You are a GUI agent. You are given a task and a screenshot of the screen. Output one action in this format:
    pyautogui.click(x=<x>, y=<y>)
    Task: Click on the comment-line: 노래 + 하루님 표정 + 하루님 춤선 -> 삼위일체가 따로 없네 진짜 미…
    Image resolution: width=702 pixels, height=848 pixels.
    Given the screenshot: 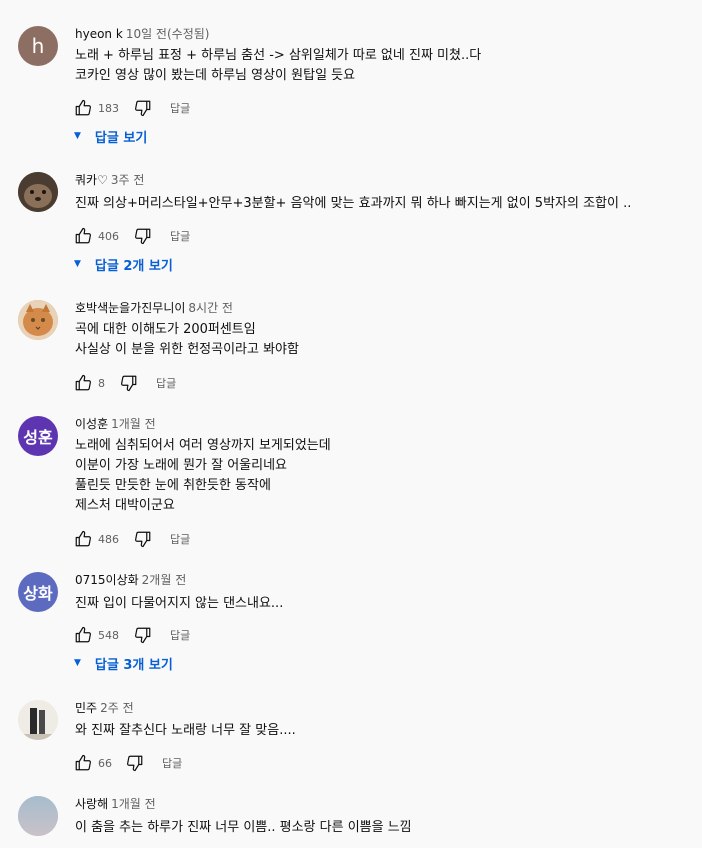 What is the action you would take?
    pyautogui.click(x=278, y=55)
    